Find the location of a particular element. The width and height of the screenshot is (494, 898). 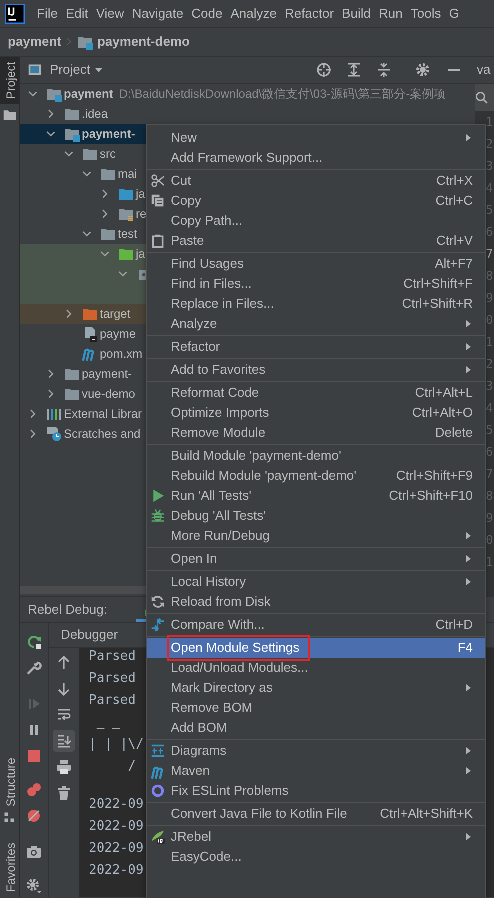

line-number: 7 is located at coordinates (489, 254).